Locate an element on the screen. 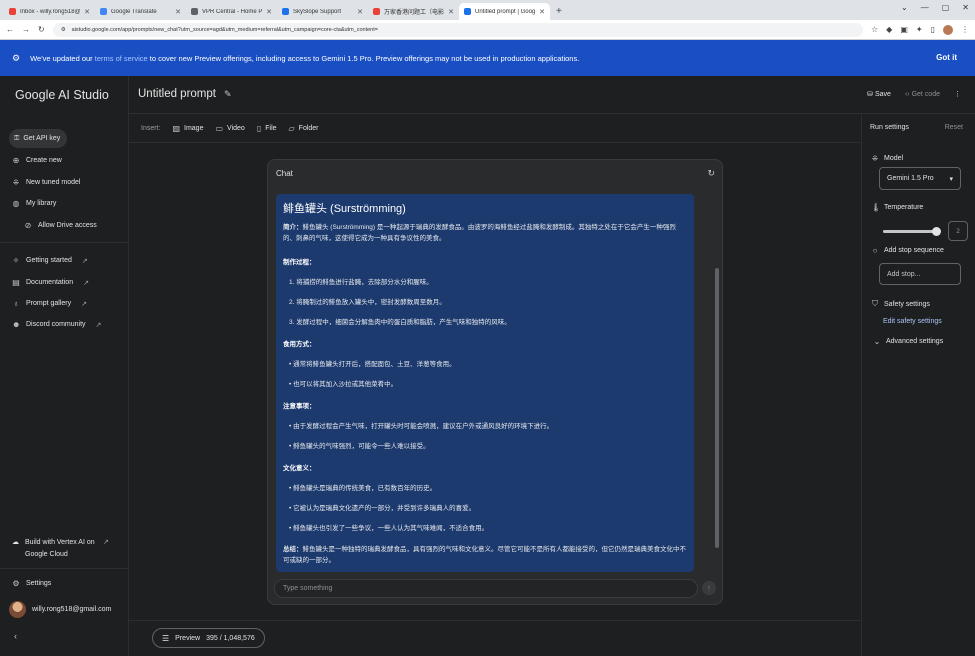  plus-circle-icon: ⊕ is located at coordinates (16, 160).